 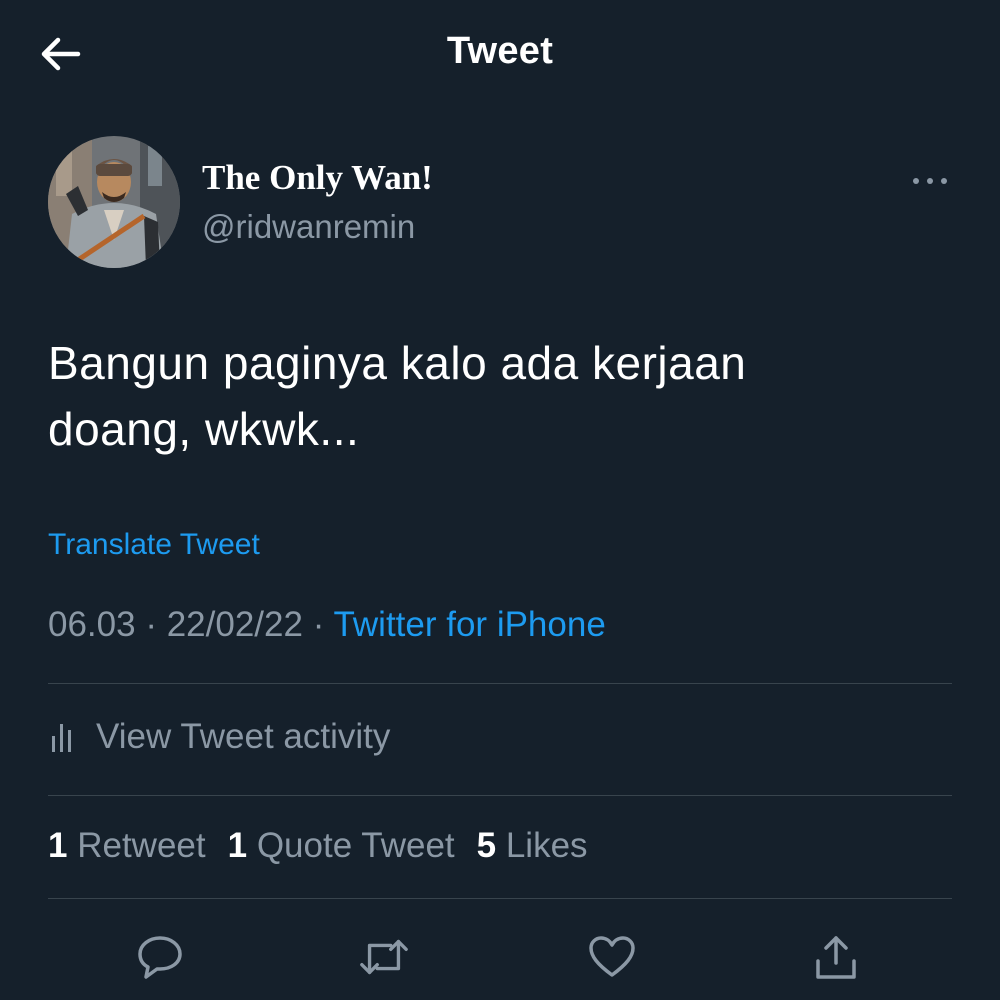 I want to click on quote-tweets-count: 1, so click(x=237, y=845).